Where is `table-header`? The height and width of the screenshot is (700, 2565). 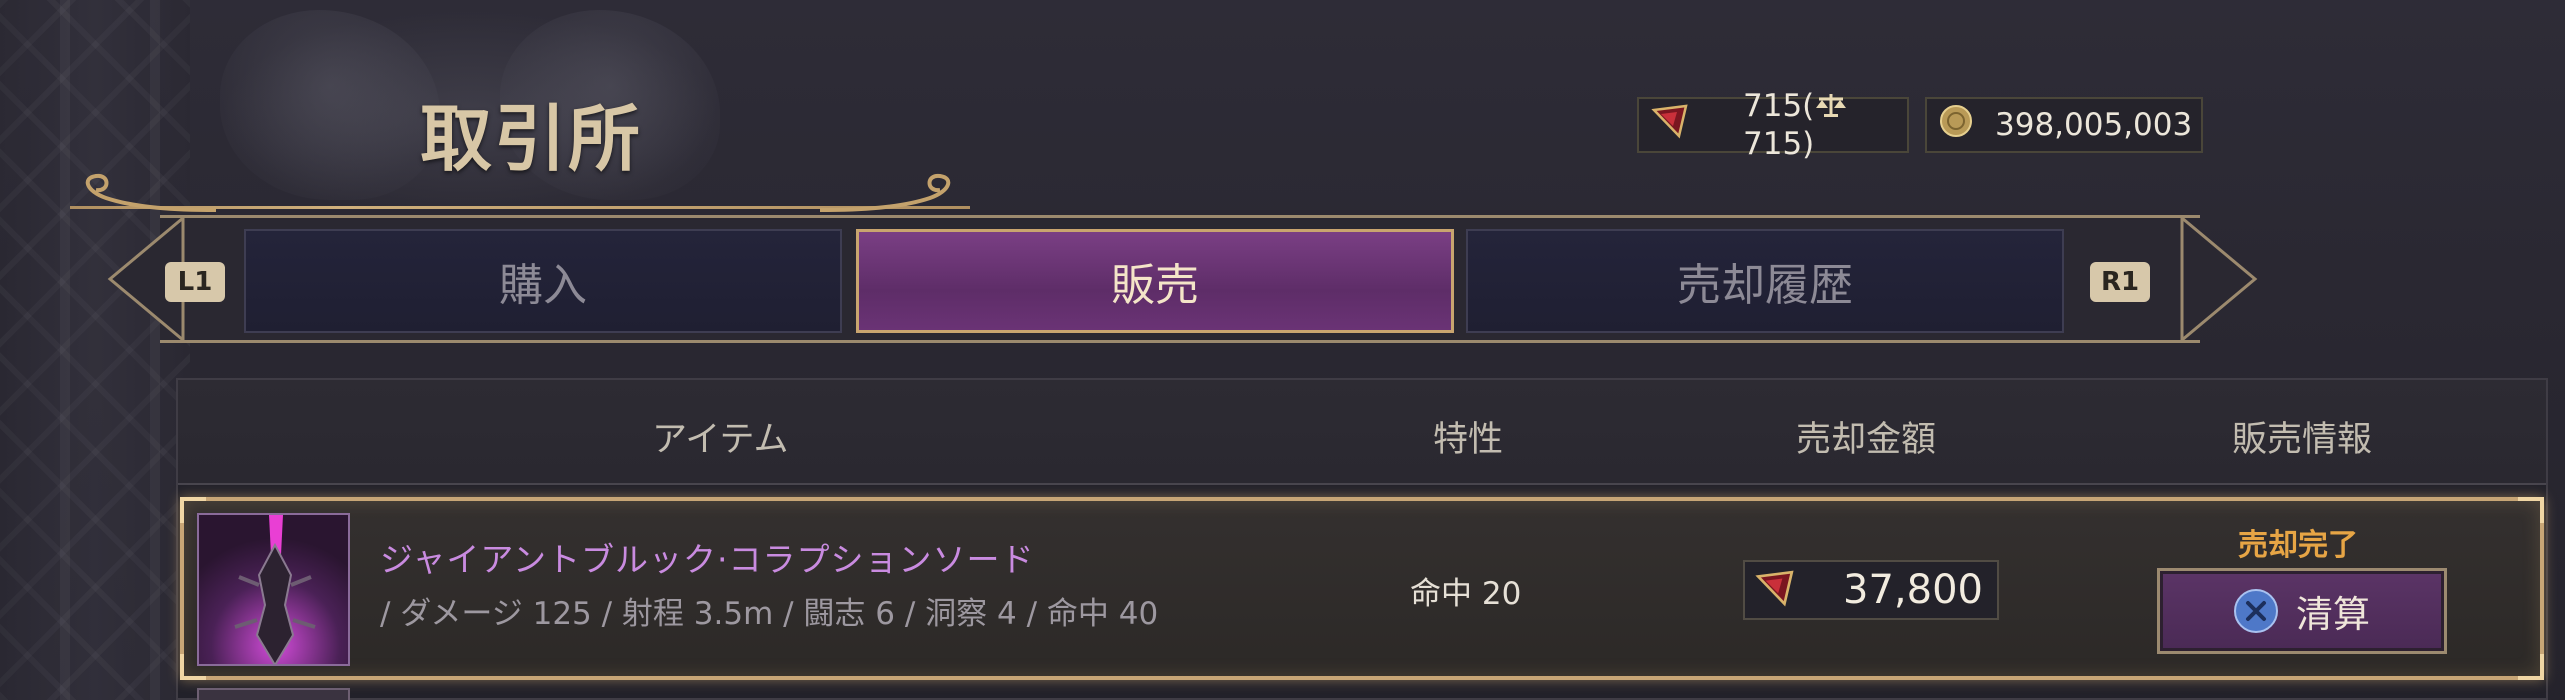 table-header is located at coordinates (1362, 432).